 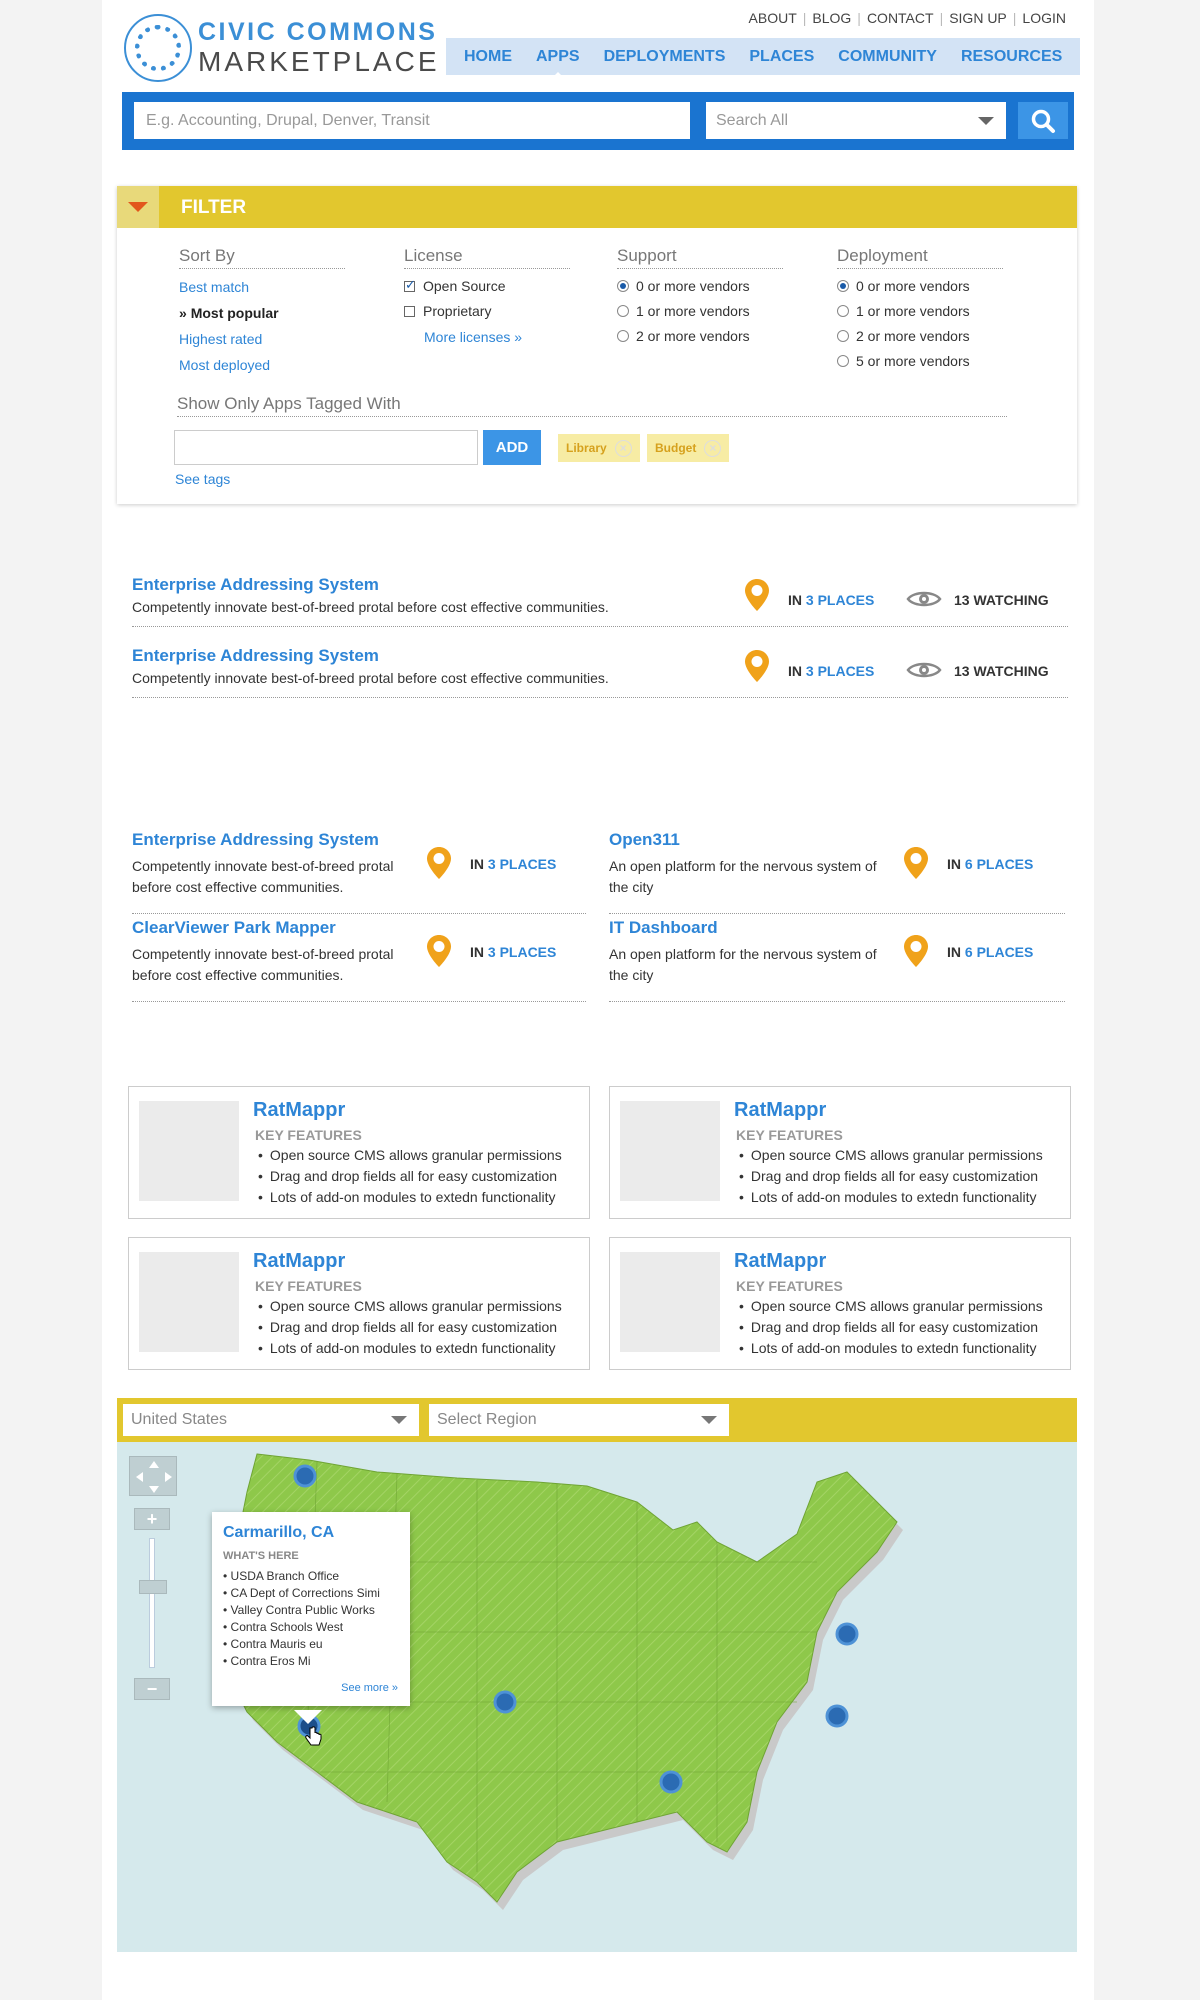 I want to click on sort-best-match: Best match, so click(x=262, y=287).